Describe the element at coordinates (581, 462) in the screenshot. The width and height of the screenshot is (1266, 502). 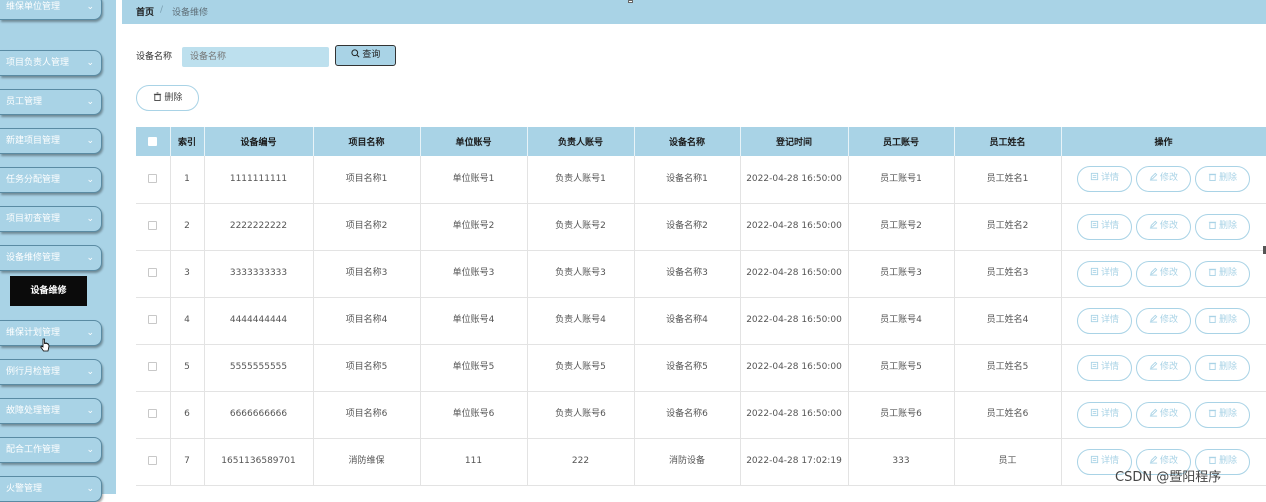
I see `owner-account-cell: 222` at that location.